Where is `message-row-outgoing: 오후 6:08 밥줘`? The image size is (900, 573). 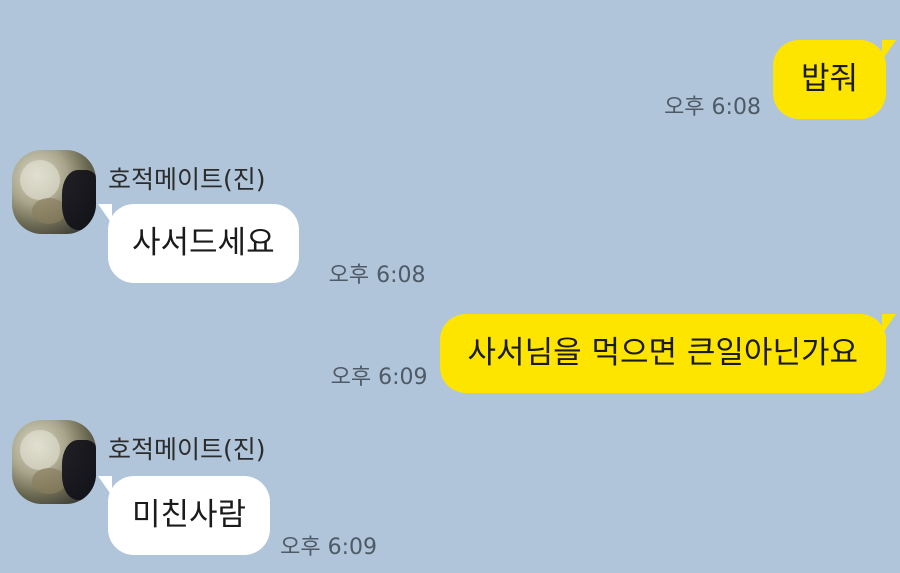 message-row-outgoing: 오후 6:08 밥줘 is located at coordinates (450, 80).